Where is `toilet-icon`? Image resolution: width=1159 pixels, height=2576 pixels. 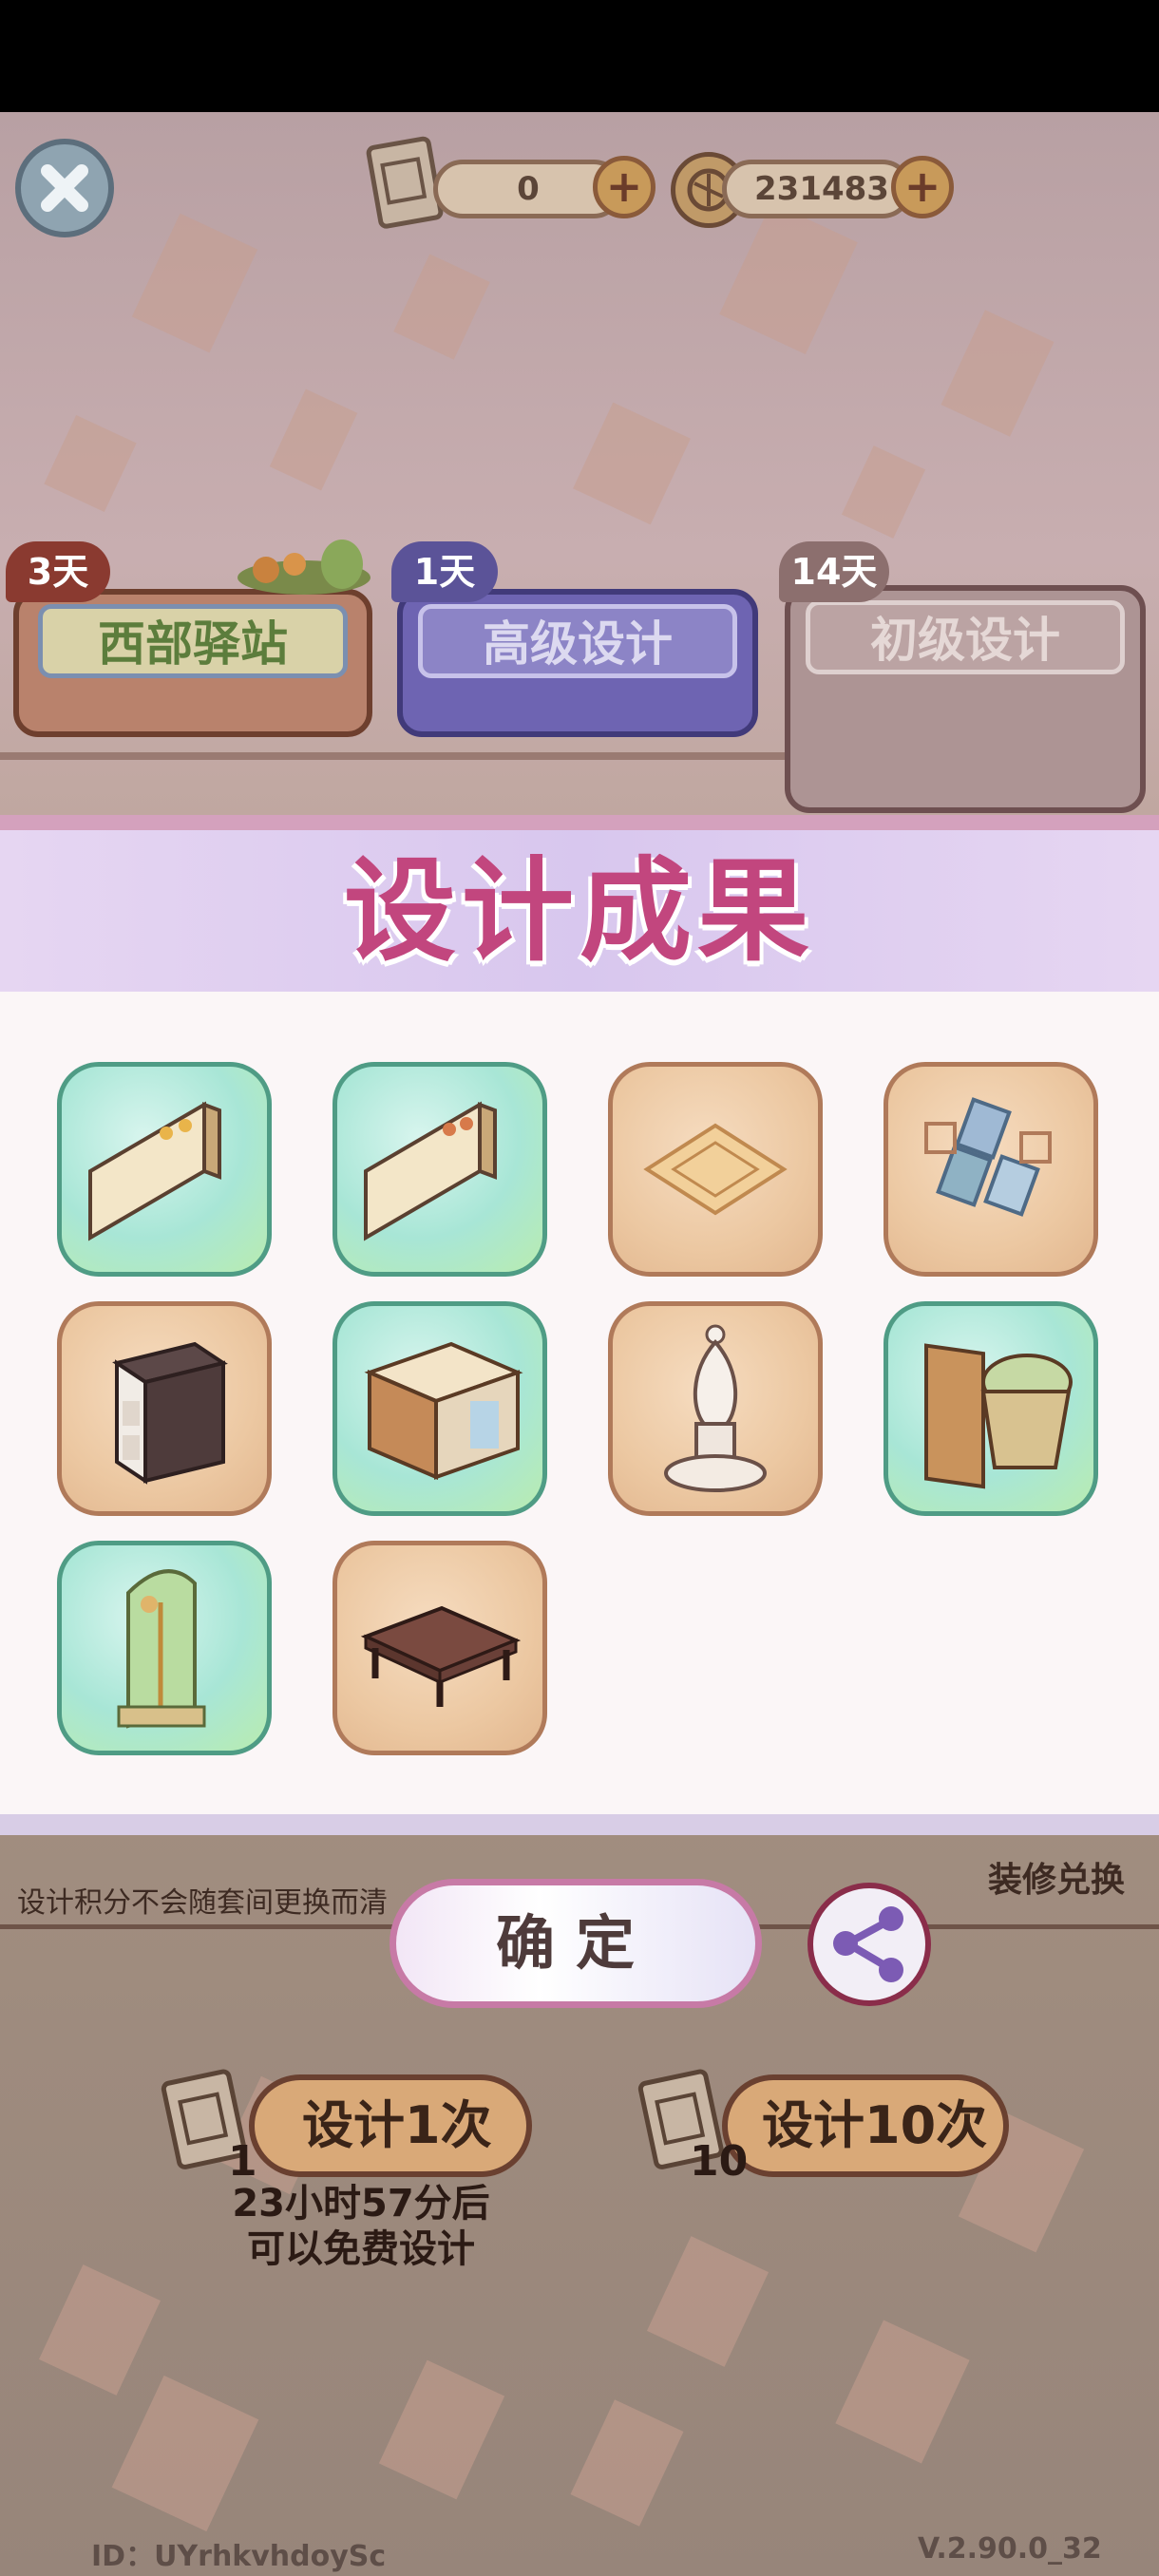
toilet-icon is located at coordinates (998, 1416).